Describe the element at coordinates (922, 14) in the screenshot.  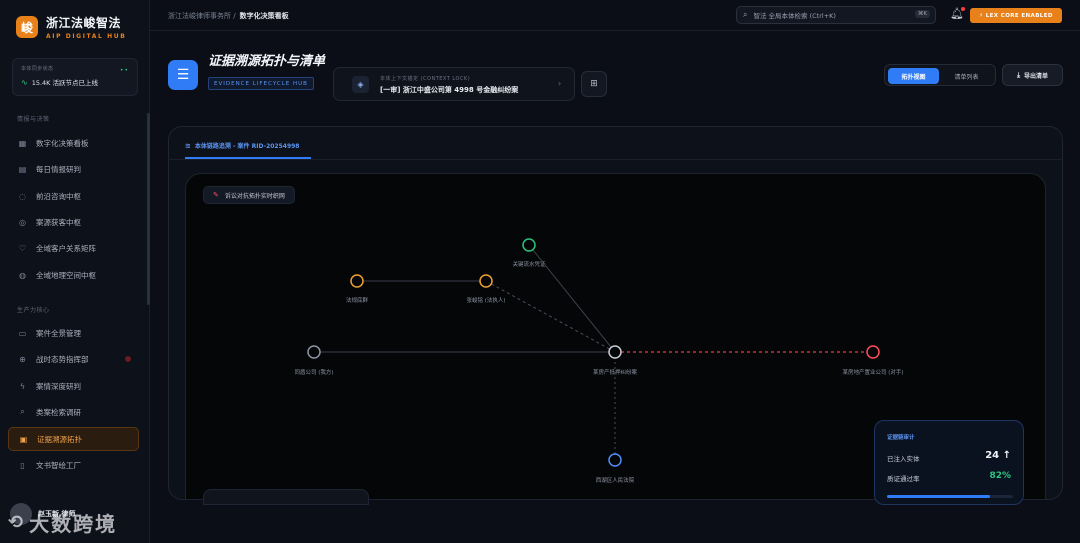
I see `shortcut-hint: ⌘K` at that location.